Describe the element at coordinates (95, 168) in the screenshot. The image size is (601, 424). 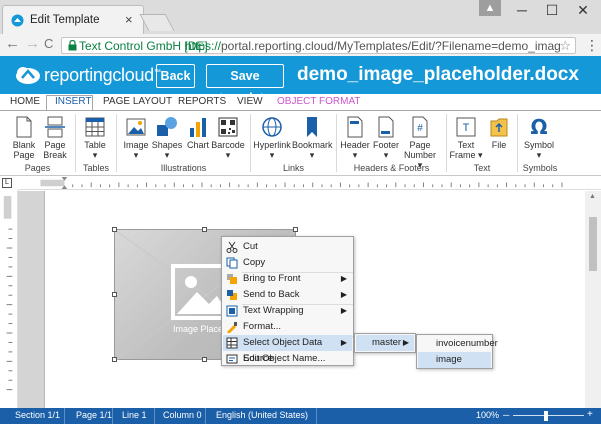
I see `group-label-tables: Tables` at that location.